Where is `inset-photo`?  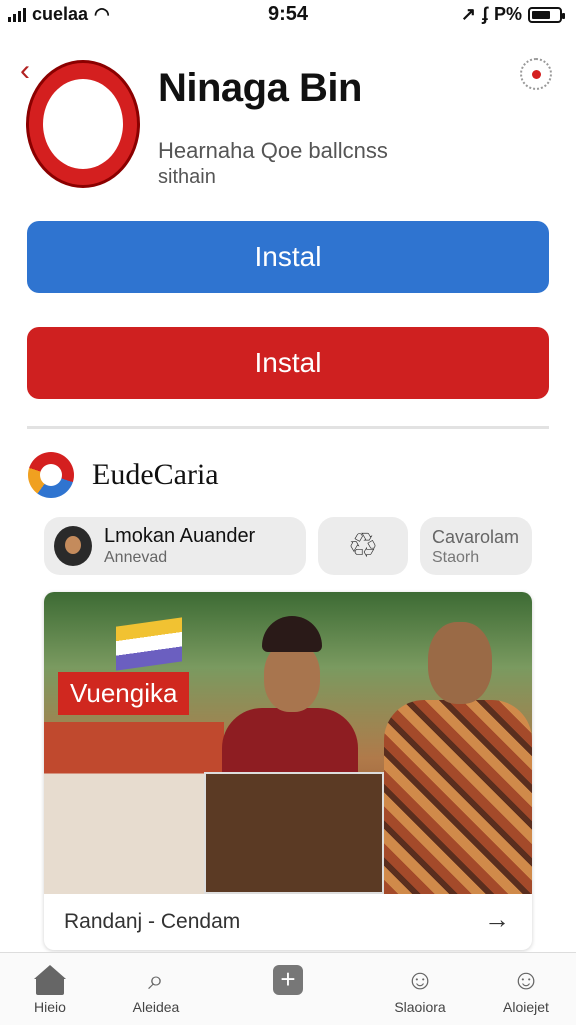
inset-photo is located at coordinates (294, 833).